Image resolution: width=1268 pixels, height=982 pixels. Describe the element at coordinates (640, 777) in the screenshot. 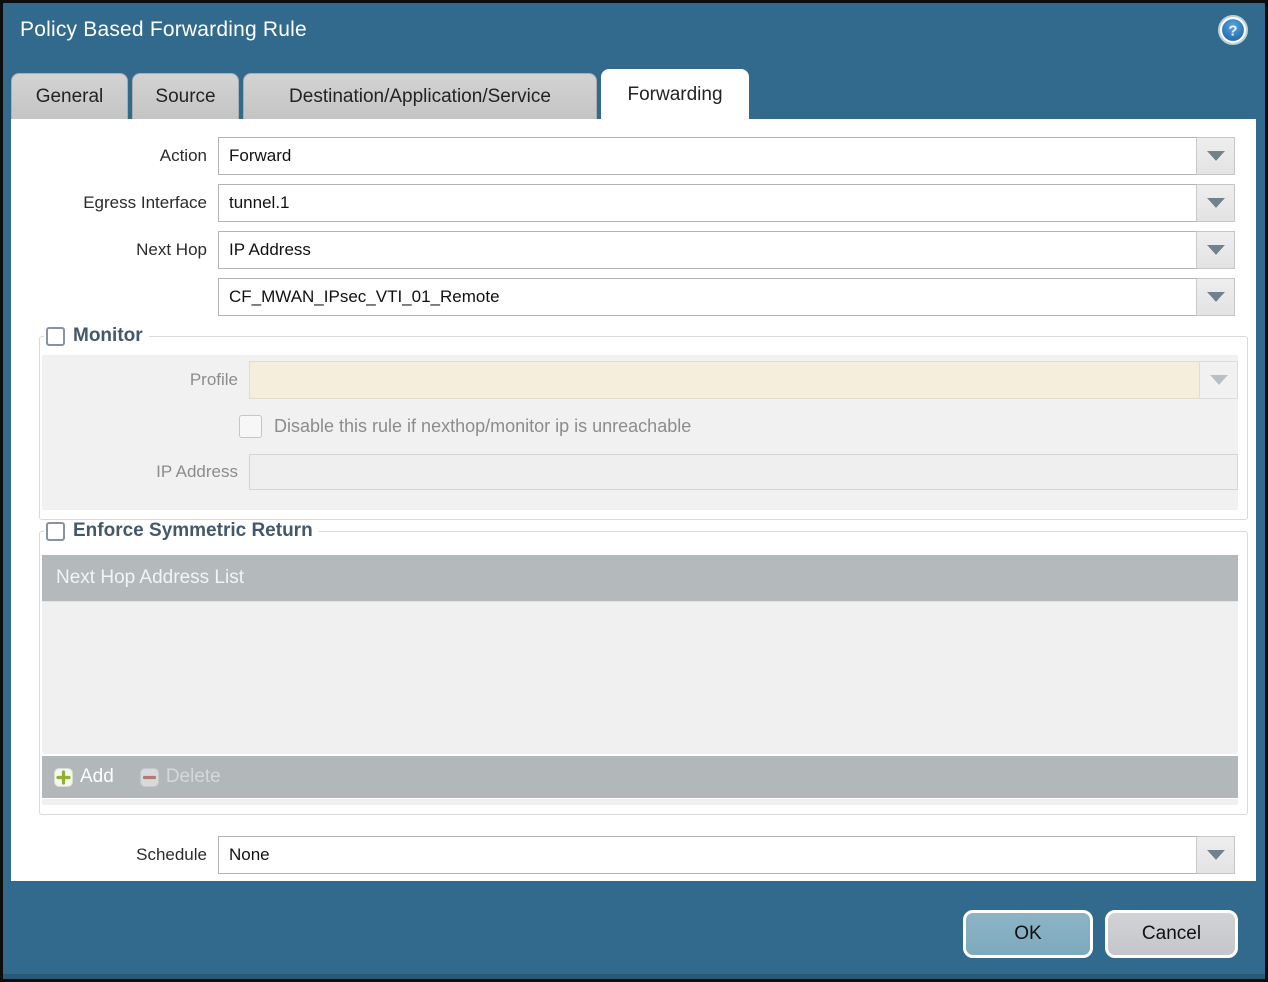

I see `table-toolbar: Add Delete` at that location.